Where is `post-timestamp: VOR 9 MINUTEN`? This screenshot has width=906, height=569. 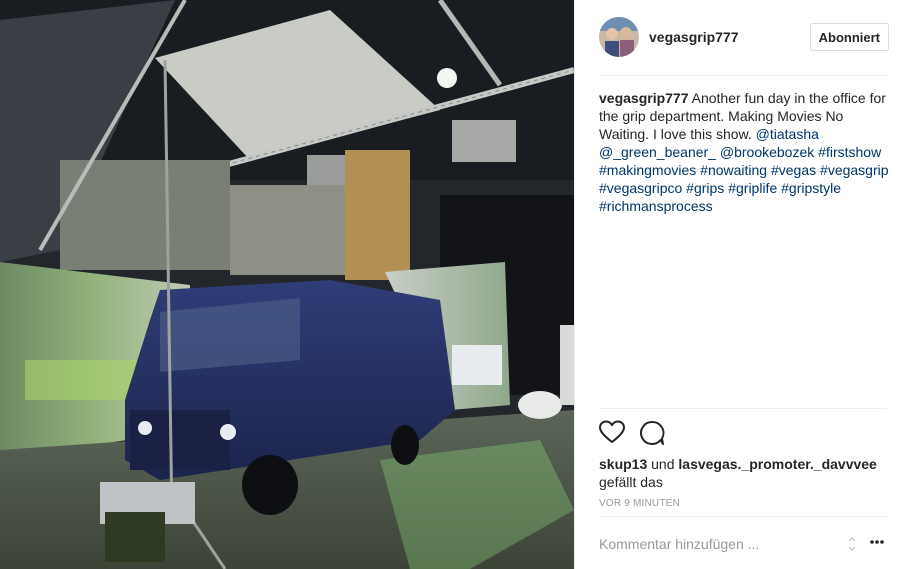
post-timestamp: VOR 9 MINUTEN is located at coordinates (639, 503).